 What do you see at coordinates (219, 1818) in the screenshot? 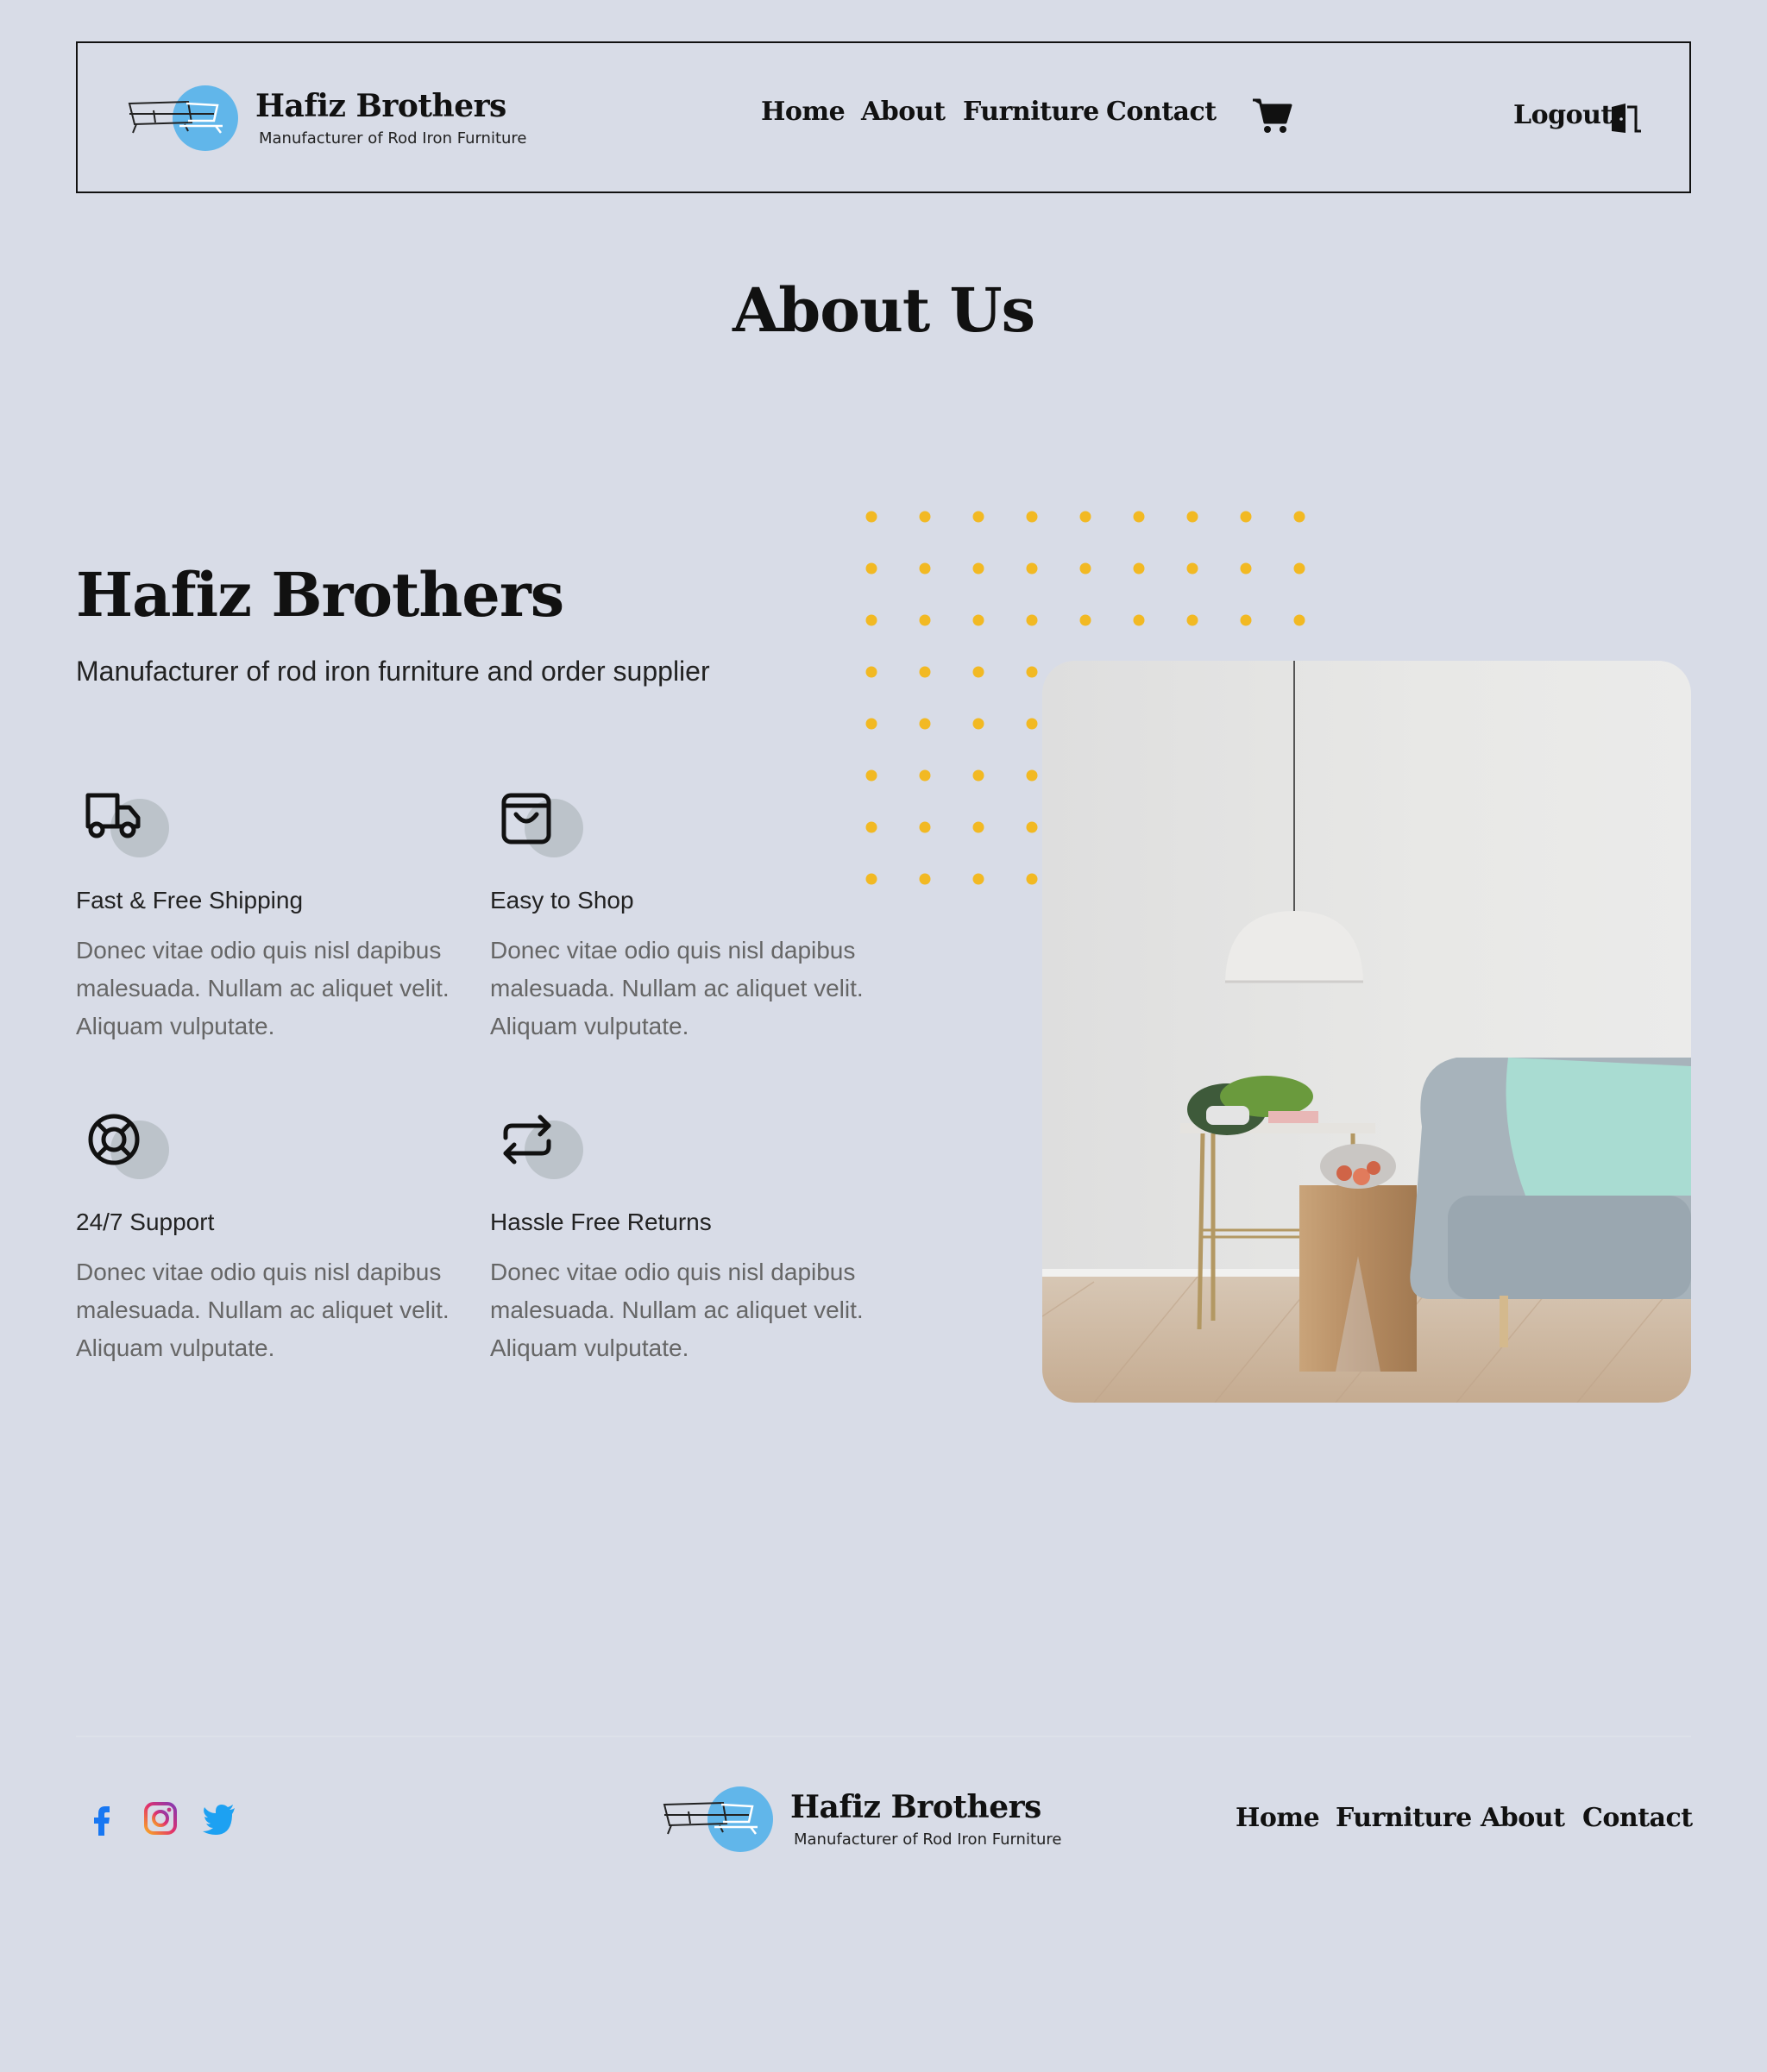
I see `twitter-icon` at bounding box center [219, 1818].